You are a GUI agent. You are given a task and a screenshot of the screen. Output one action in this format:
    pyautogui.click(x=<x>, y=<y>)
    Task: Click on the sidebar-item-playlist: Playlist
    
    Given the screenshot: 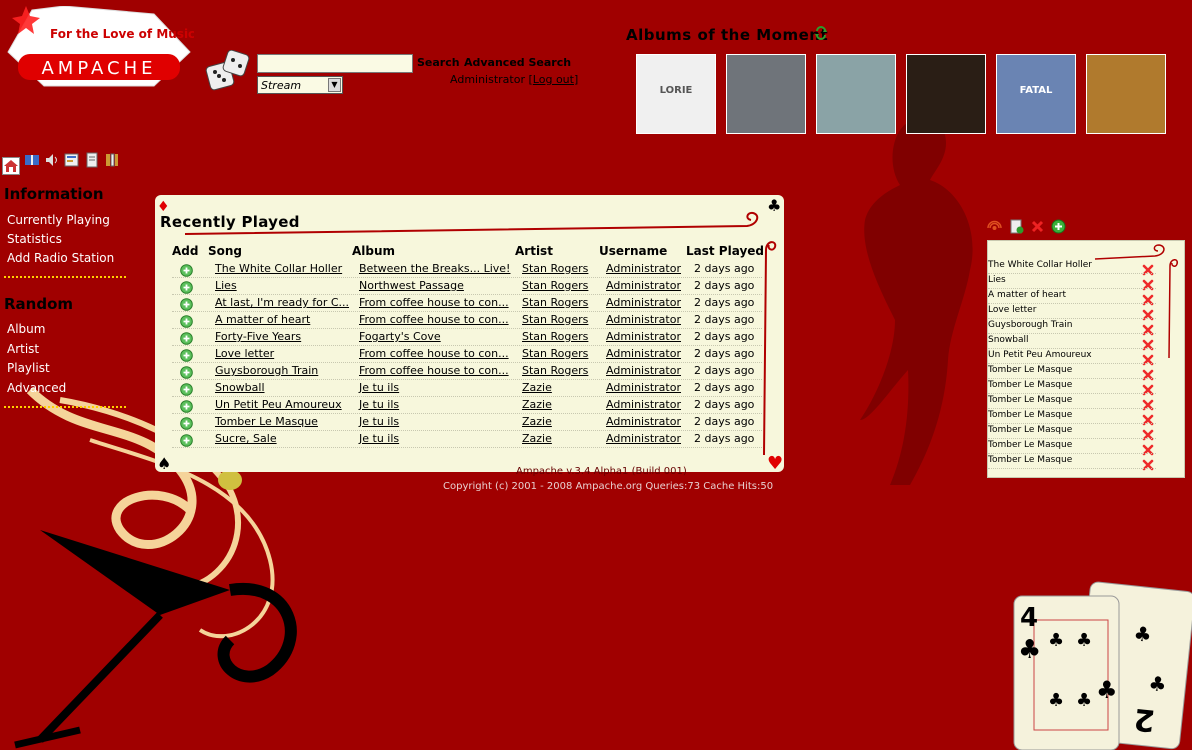 What is the action you would take?
    pyautogui.click(x=28, y=368)
    